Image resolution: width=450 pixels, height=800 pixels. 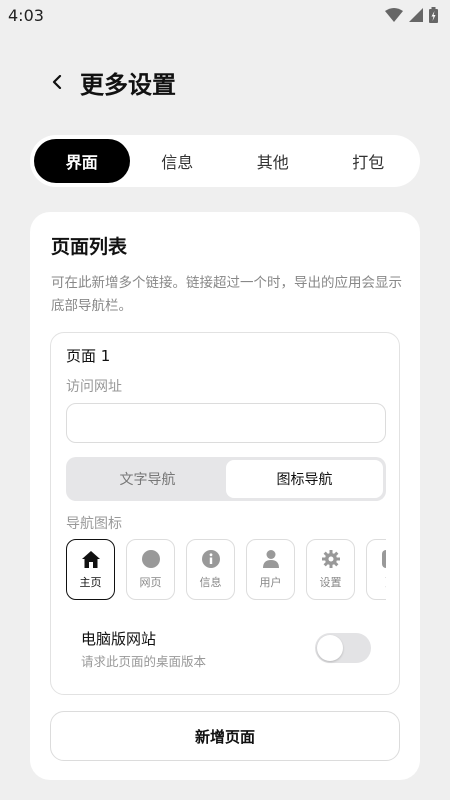 I want to click on nav-icon-user: 用户, so click(x=270, y=569).